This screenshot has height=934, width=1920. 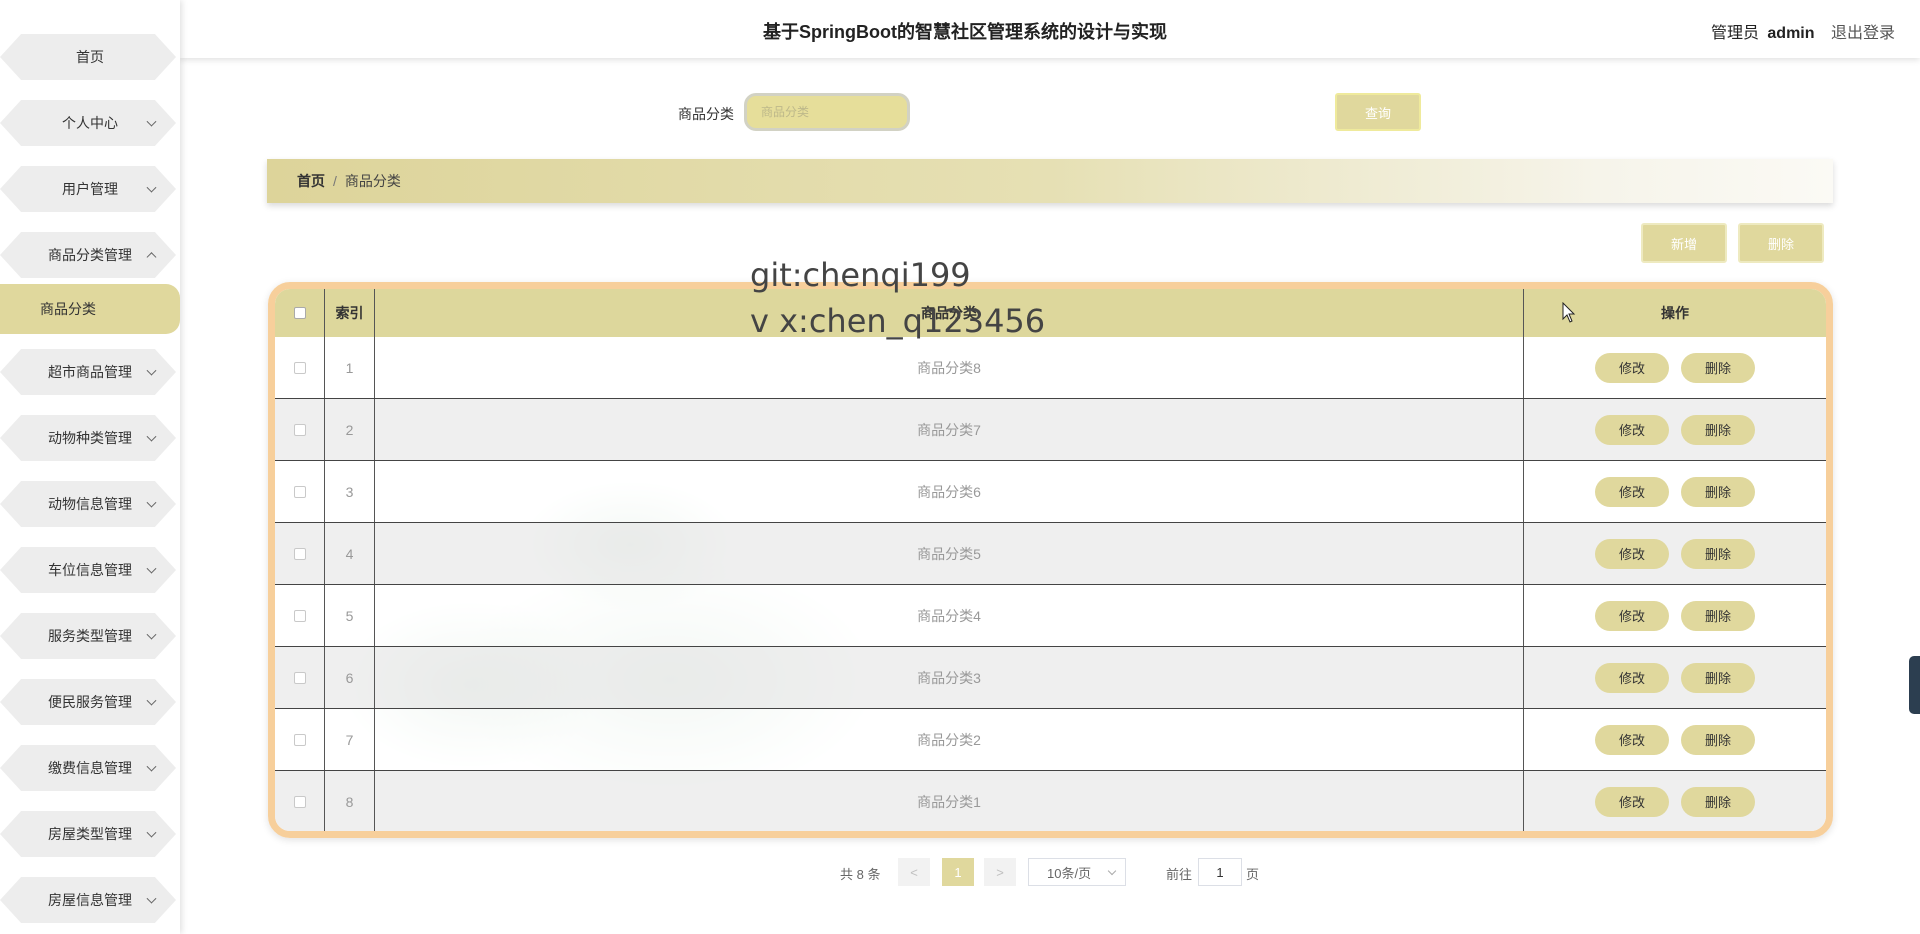 What do you see at coordinates (1179, 874) in the screenshot?
I see `goto-label: 前往` at bounding box center [1179, 874].